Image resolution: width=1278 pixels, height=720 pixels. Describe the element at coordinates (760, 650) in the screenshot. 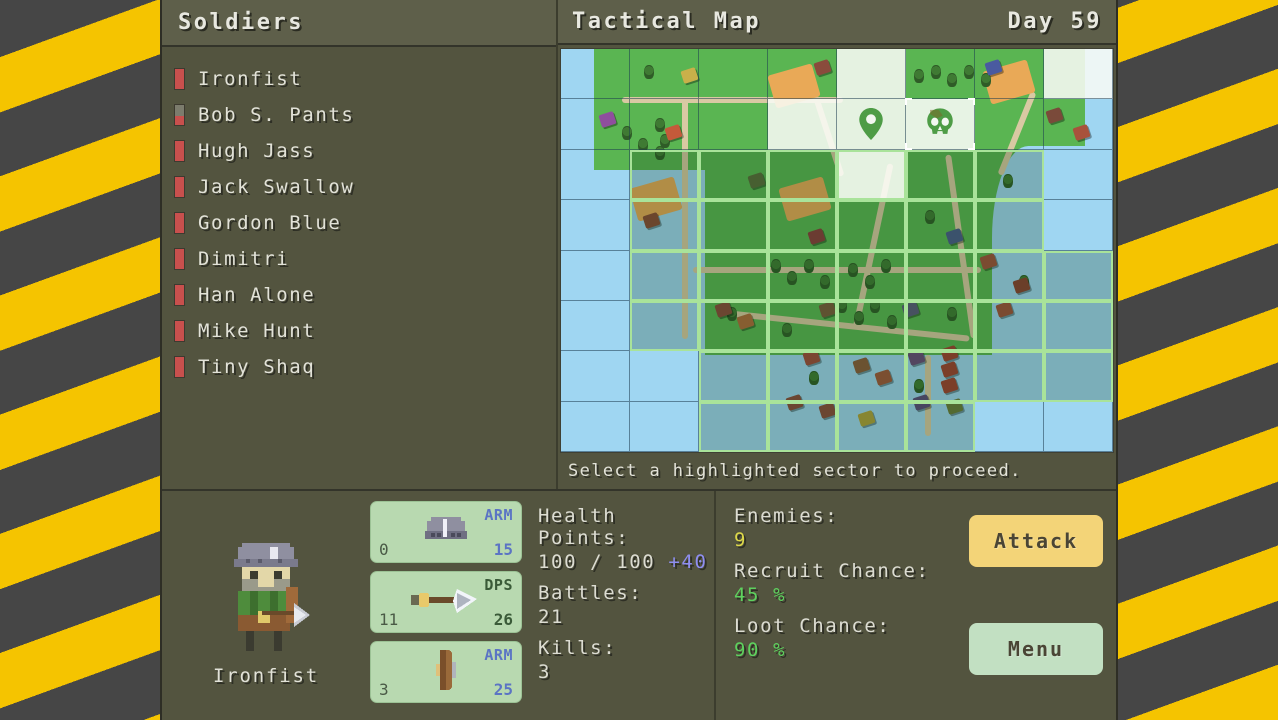

I see `loot-chance-value: 90 %` at that location.